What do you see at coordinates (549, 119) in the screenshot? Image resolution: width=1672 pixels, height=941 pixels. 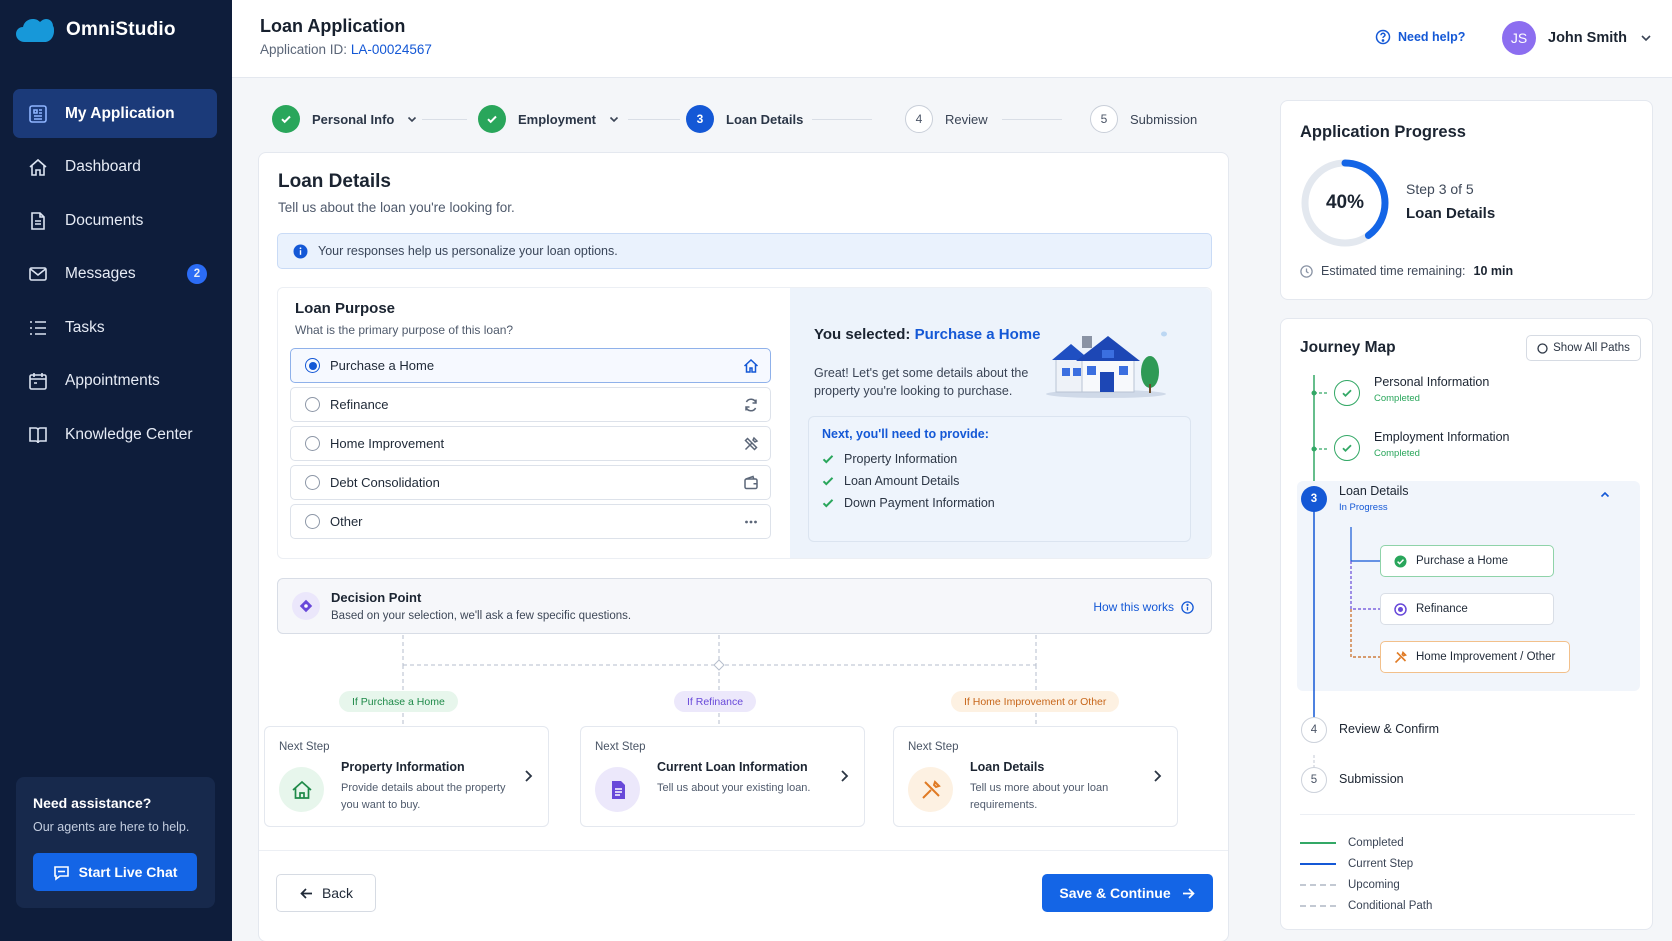 I see `step-employment: Employment` at bounding box center [549, 119].